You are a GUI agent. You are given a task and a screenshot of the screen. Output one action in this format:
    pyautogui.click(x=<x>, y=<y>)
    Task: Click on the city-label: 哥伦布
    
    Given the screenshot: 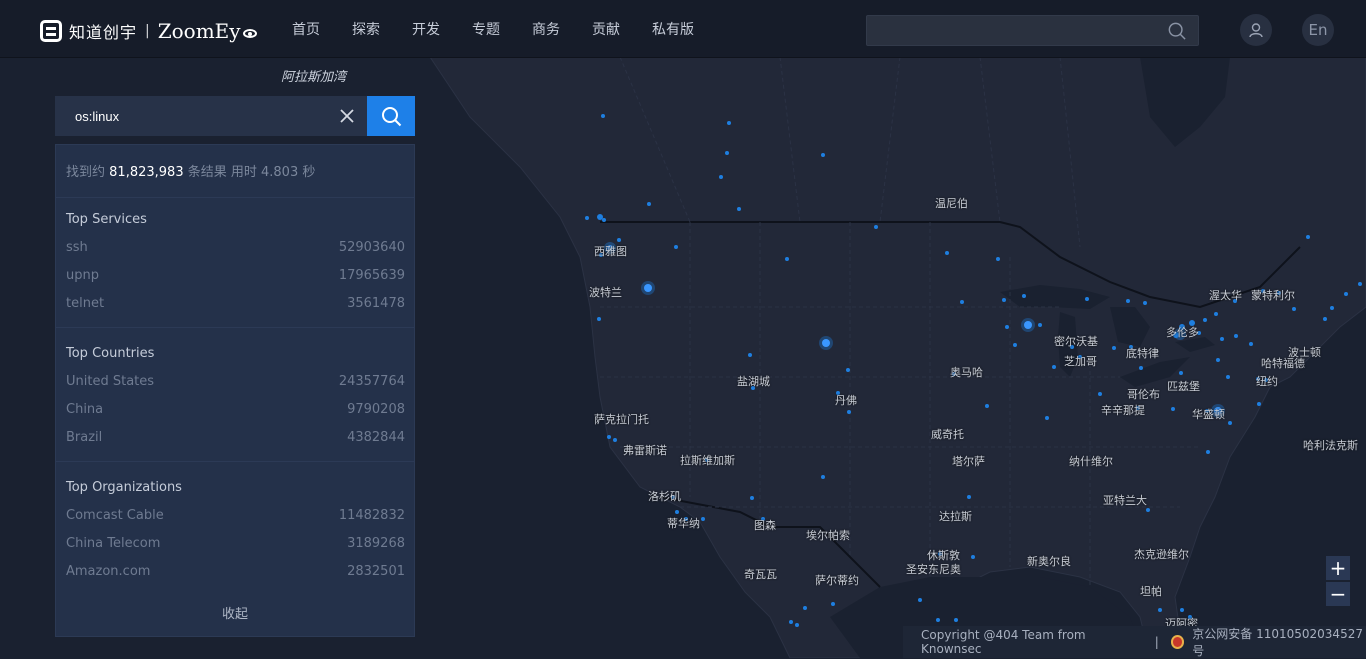 What is the action you would take?
    pyautogui.click(x=1143, y=394)
    